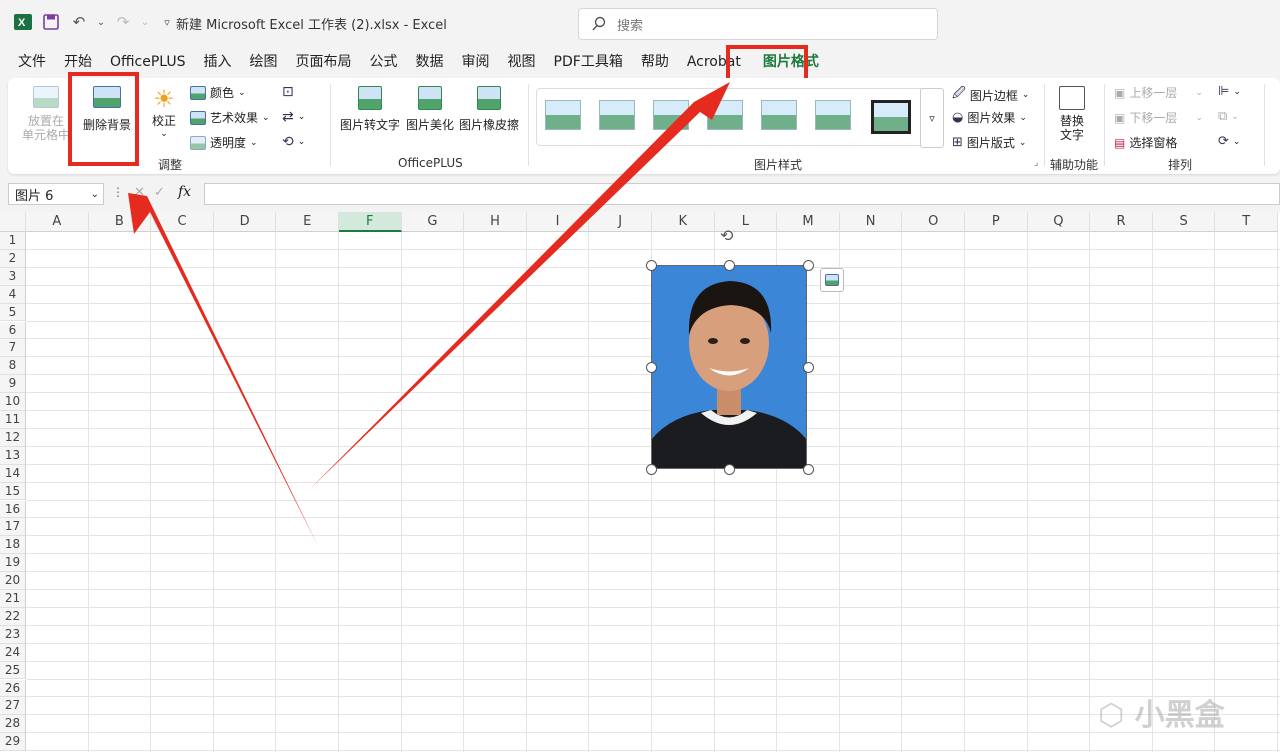 The image size is (1280, 752). What do you see at coordinates (1179, 715) in the screenshot?
I see `watermark-text: 小黑盒` at bounding box center [1179, 715].